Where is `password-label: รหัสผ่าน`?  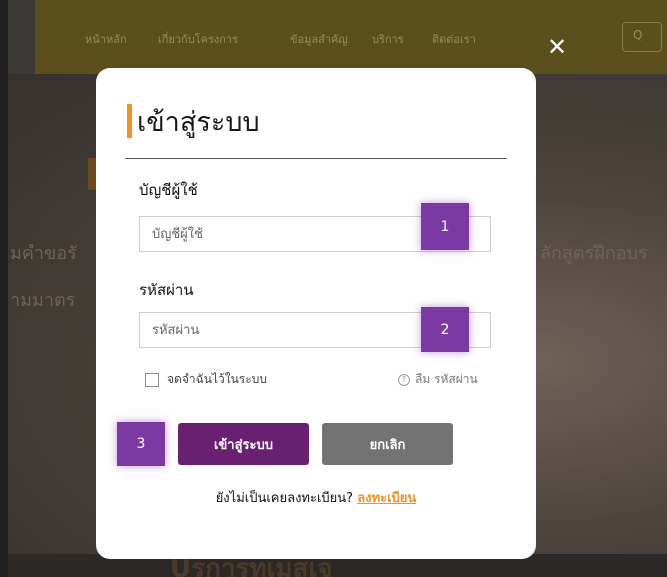 password-label: รหัสผ่าน is located at coordinates (166, 290).